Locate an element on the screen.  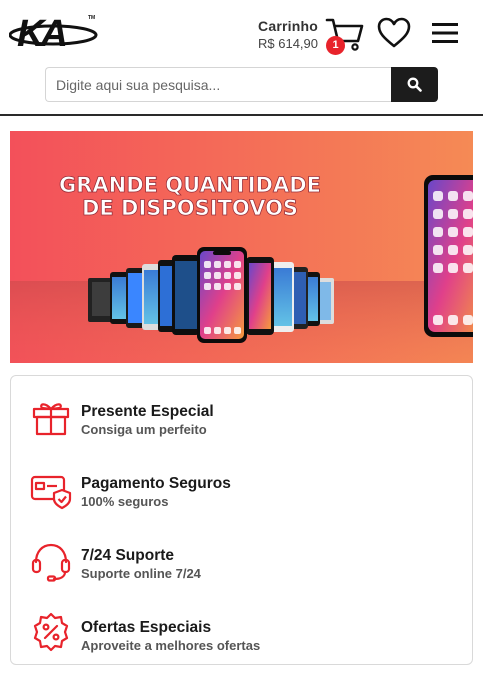
feature-title: 7/24 Suporte is located at coordinates (128, 555).